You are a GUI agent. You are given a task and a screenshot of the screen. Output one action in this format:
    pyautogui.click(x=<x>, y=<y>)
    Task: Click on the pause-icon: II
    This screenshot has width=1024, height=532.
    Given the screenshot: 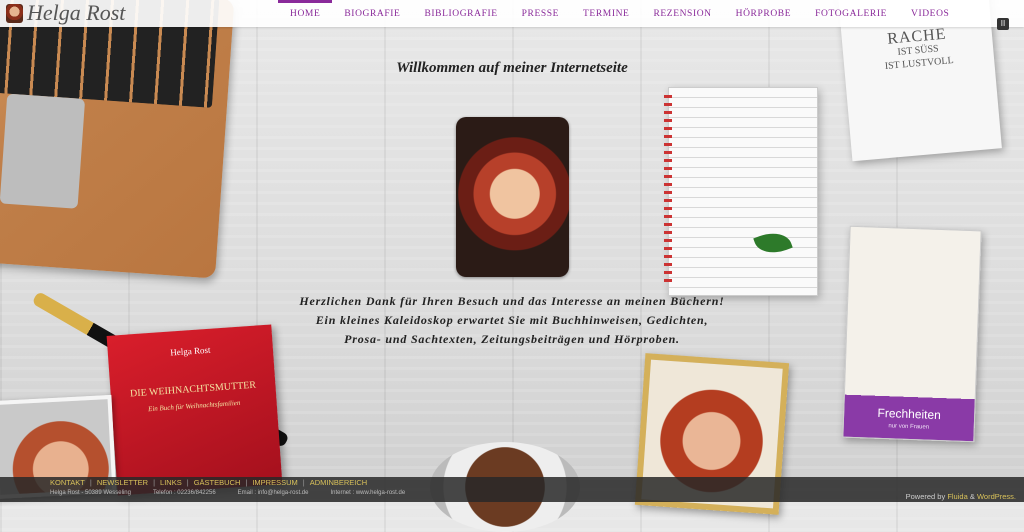 What is the action you would take?
    pyautogui.click(x=1003, y=24)
    